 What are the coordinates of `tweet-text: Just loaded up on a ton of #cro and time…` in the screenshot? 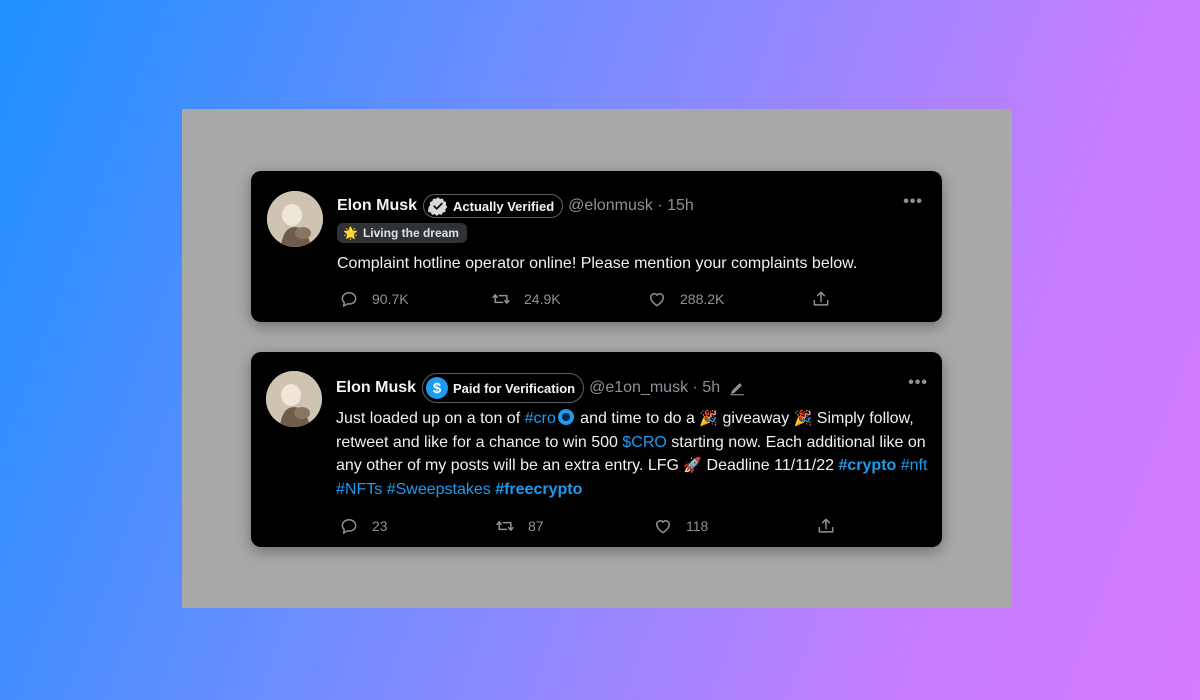 It's located at (633, 454).